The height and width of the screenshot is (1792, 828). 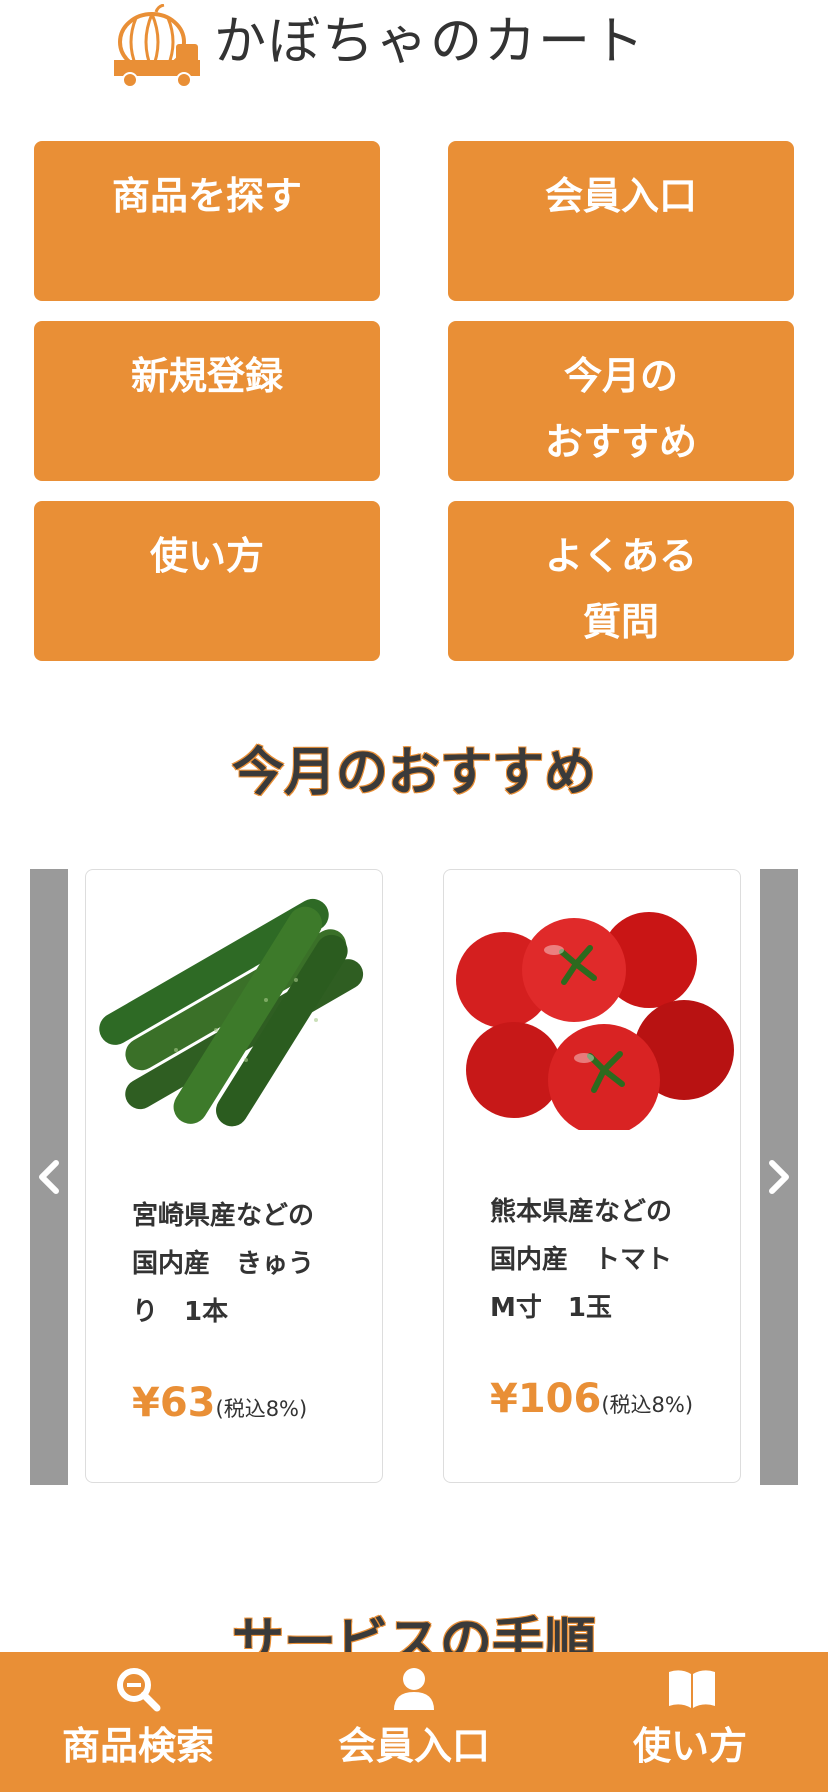 What do you see at coordinates (137, 1746) in the screenshot?
I see `nav-label: 商品検索` at bounding box center [137, 1746].